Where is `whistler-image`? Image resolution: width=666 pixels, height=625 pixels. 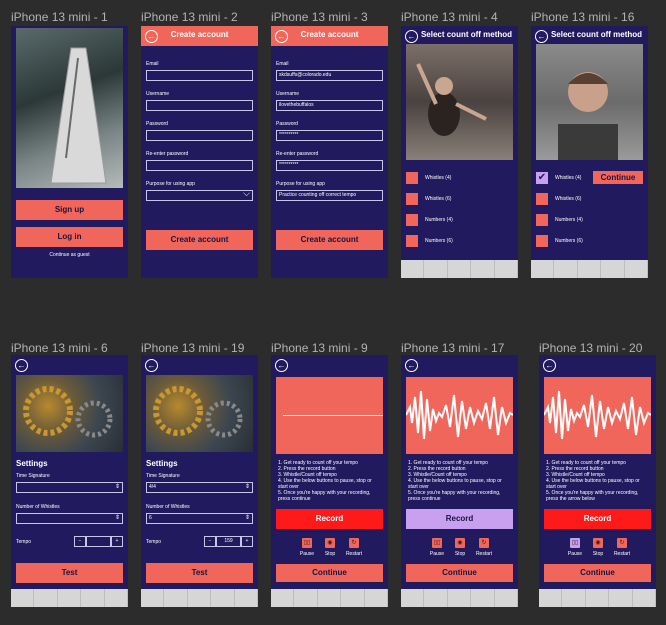 whistler-image is located at coordinates (589, 102).